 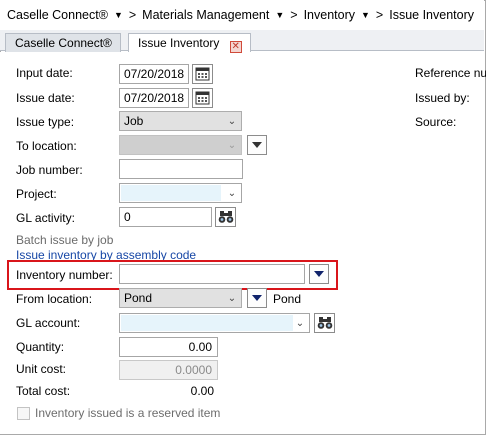 What do you see at coordinates (180, 298) in the screenshot?
I see `from-location-select: Pond ⌄` at bounding box center [180, 298].